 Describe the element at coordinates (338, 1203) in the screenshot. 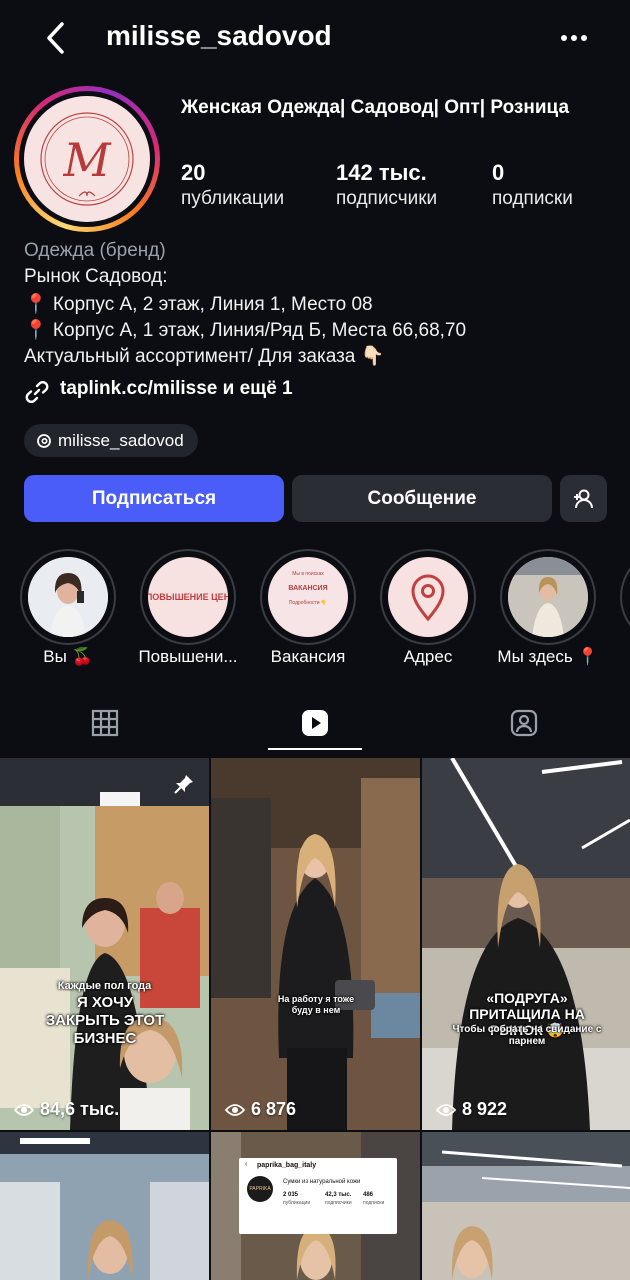

I see `embedded-stat-label: подписчики` at that location.